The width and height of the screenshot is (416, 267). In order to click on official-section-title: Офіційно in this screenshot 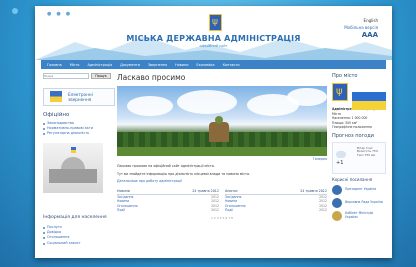, I will do `click(56, 115)`.